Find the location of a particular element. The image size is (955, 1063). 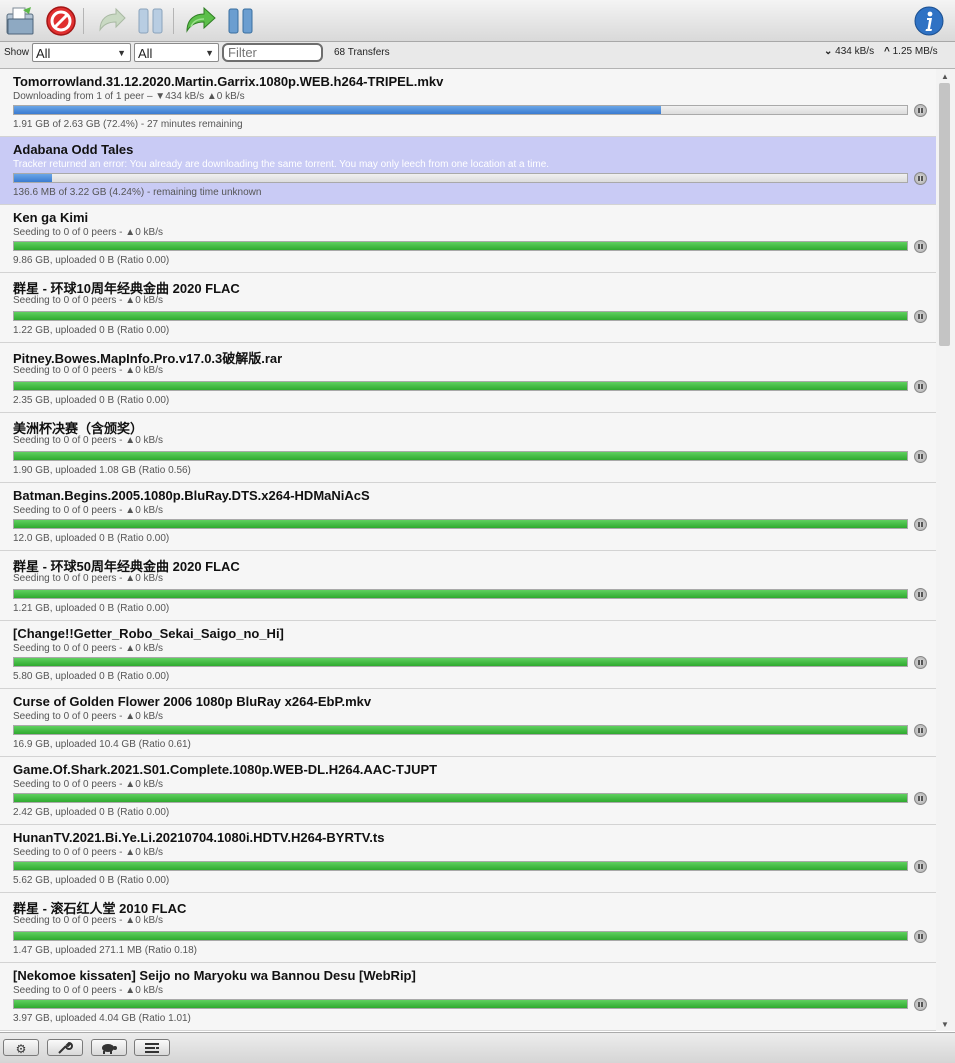

torrent-progress-text: 1.47 GB, uploaded 271.1 MB (Ratio 0.18) is located at coordinates (105, 950).